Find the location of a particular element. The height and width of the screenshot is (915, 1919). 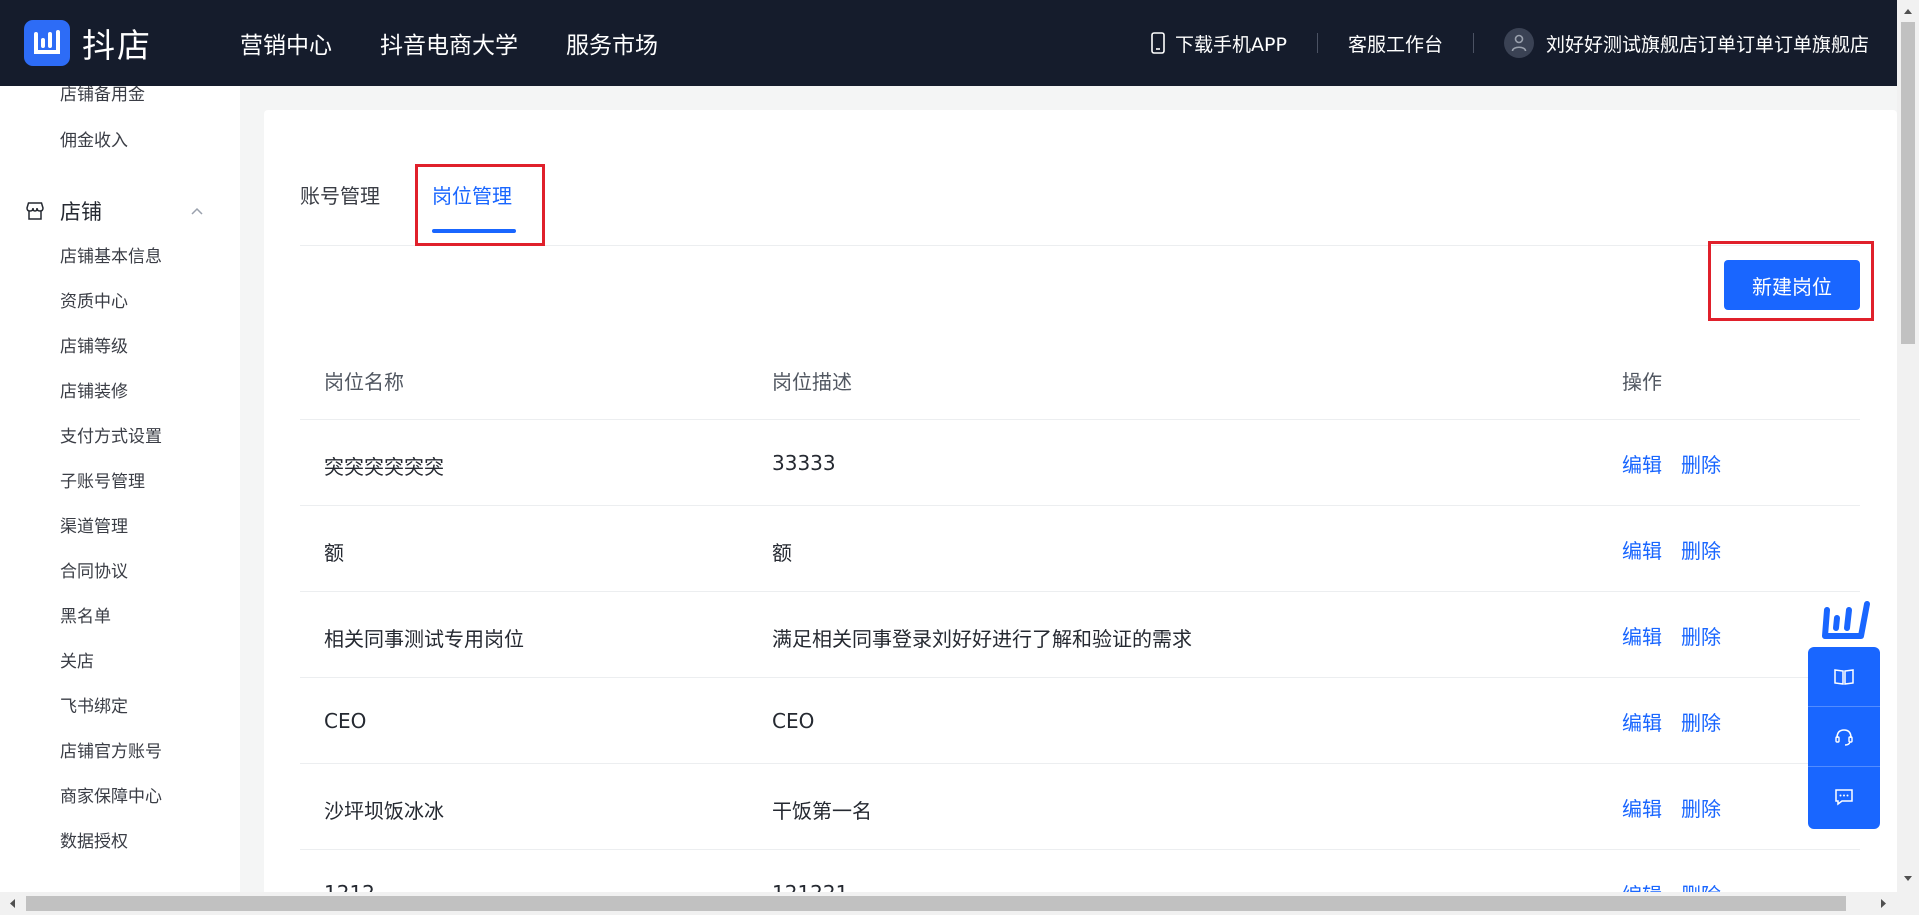

doudian-logo: 抖店 is located at coordinates (88, 43).